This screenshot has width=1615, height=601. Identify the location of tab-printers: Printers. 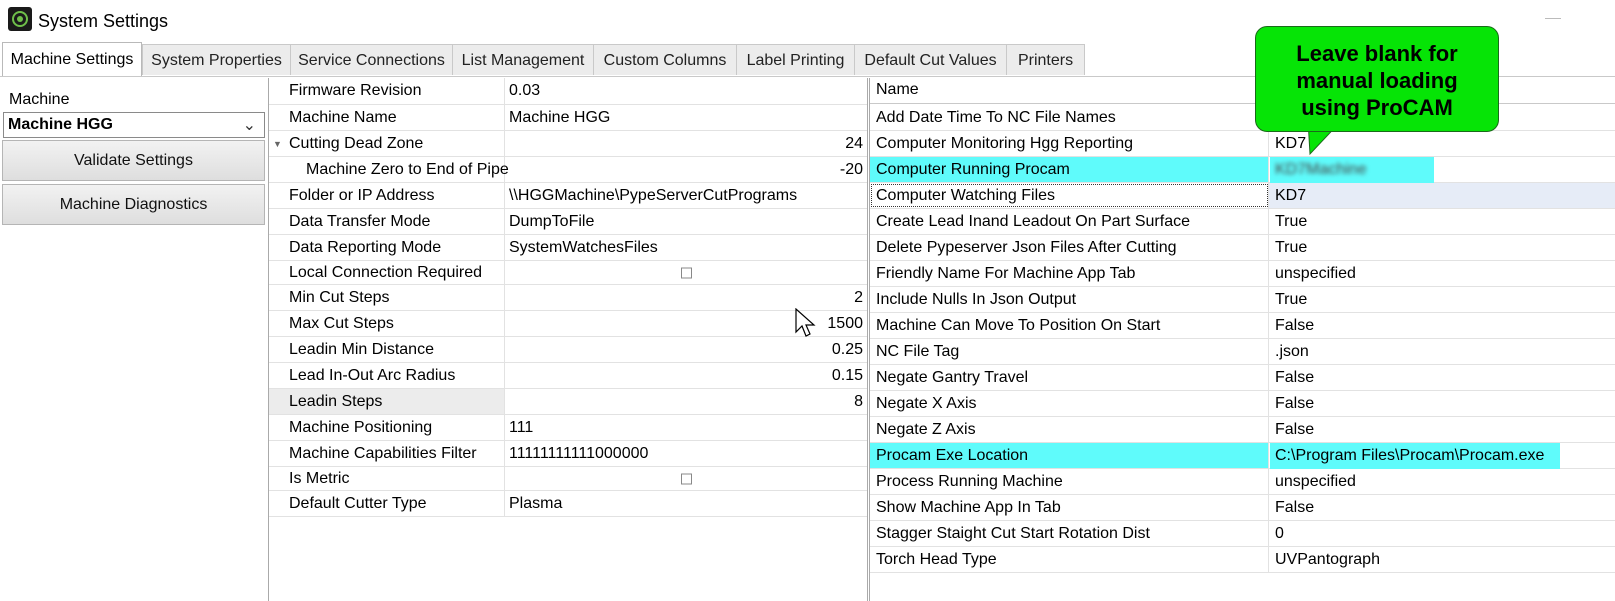
(1045, 59).